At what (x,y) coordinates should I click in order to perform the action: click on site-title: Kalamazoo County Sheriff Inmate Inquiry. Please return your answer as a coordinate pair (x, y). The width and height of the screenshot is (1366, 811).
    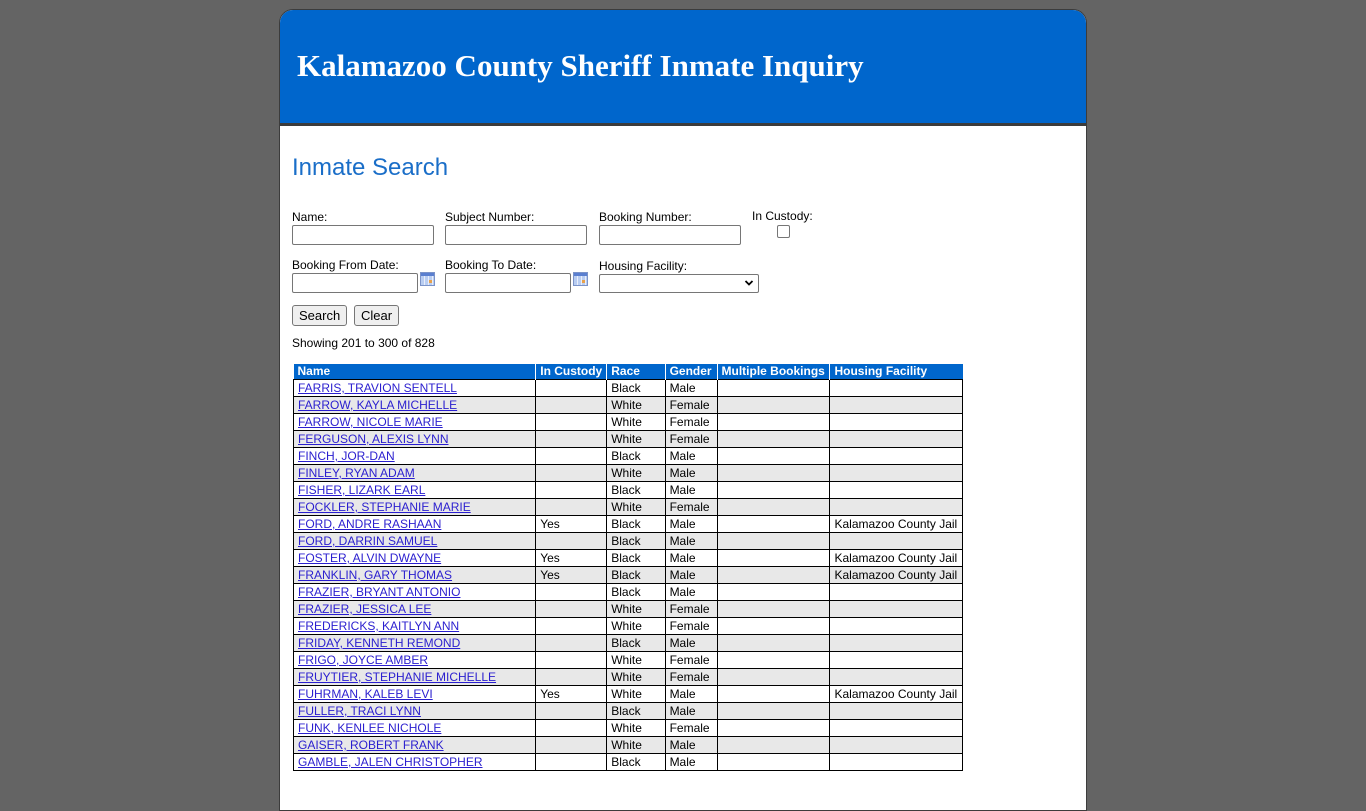
    Looking at the image, I should click on (580, 65).